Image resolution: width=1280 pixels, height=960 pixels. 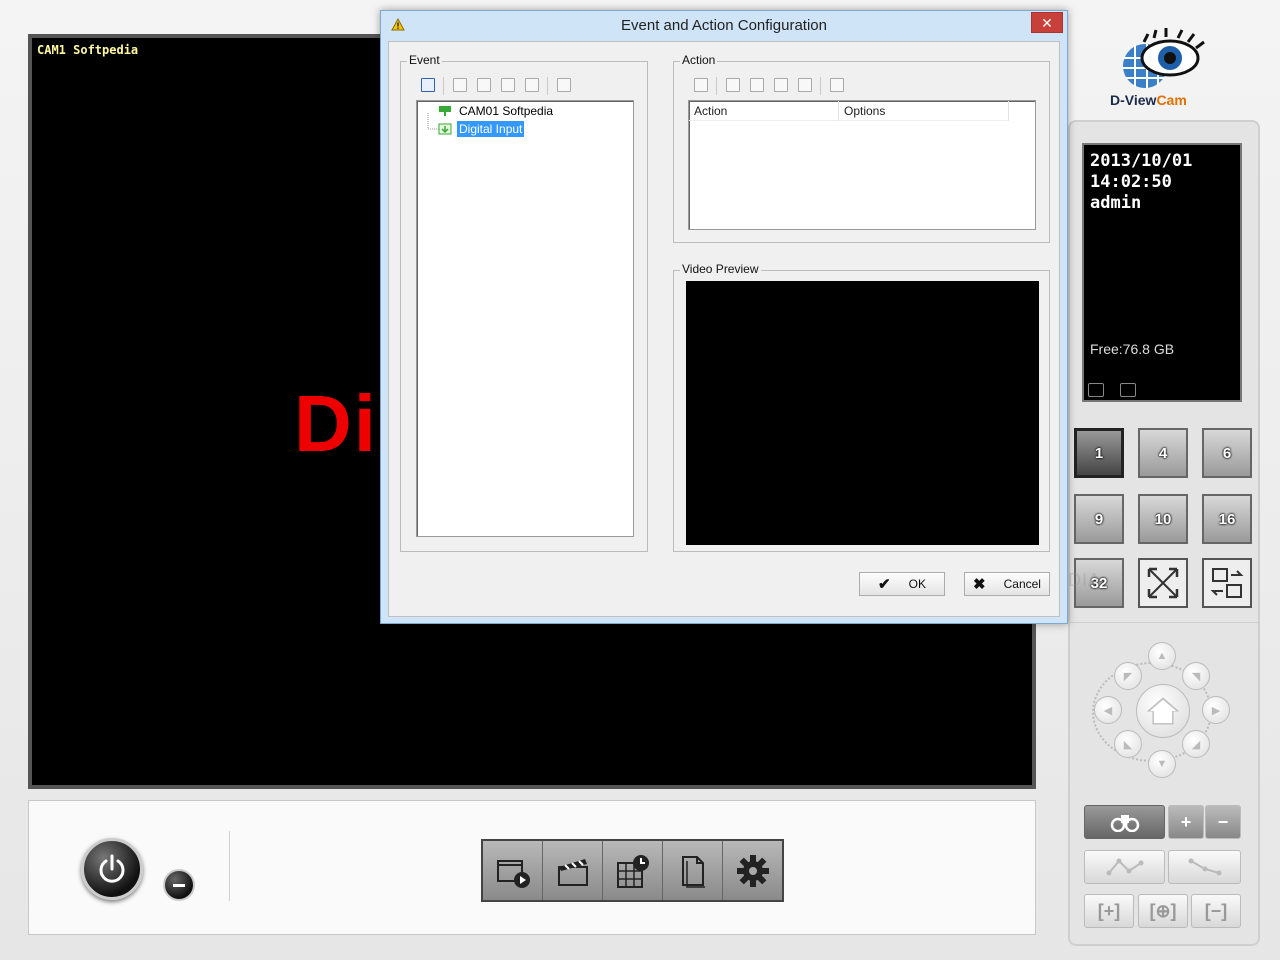 I want to click on dialog-title: Event and Action Configuration, so click(x=724, y=25).